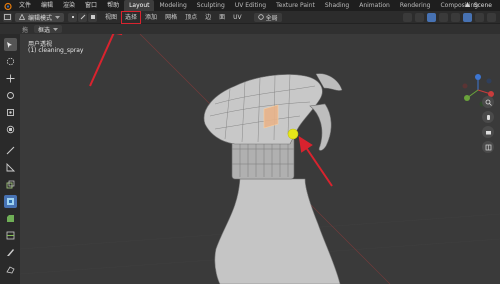 Image resolution: width=500 pixels, height=284 pixels. I want to click on xray-icon, so click(443, 17).